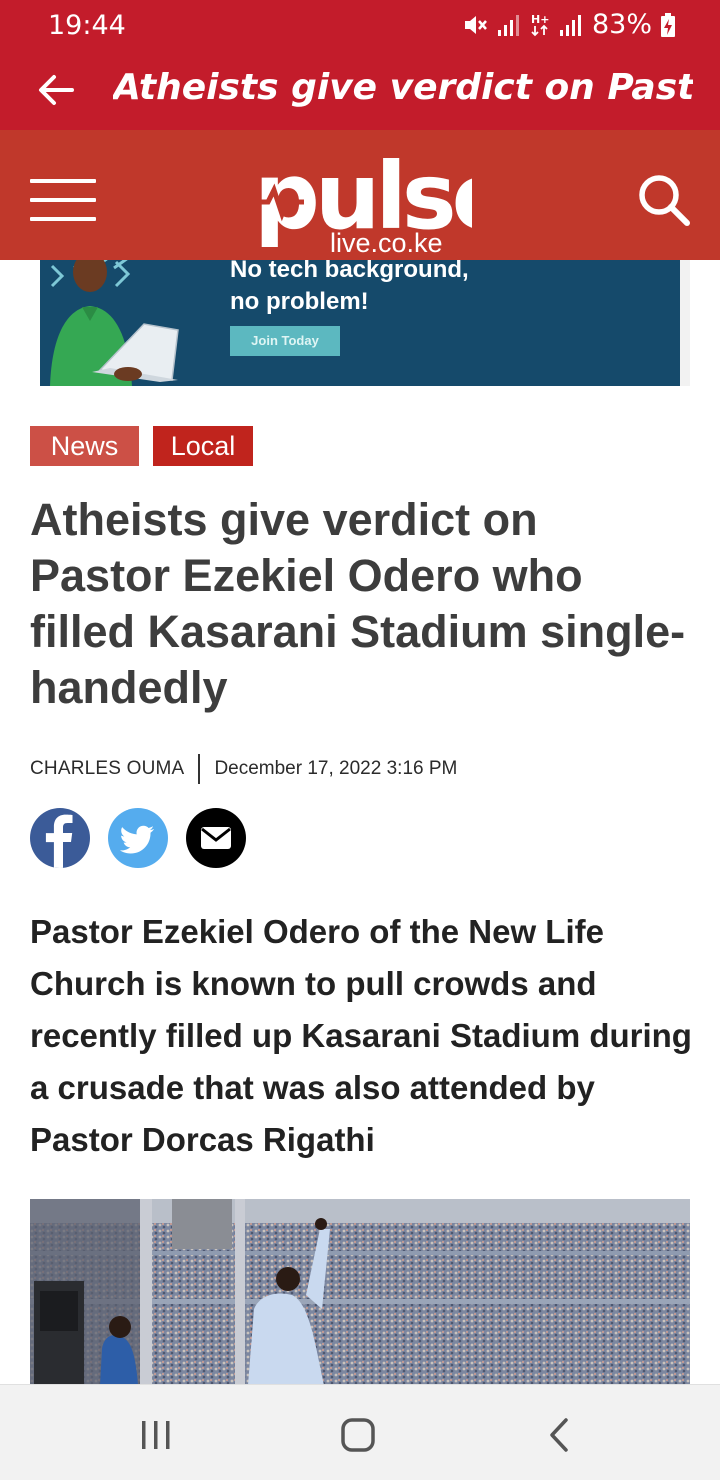 This screenshot has height=1480, width=720. I want to click on status-icons: H+ 83%, so click(569, 24).